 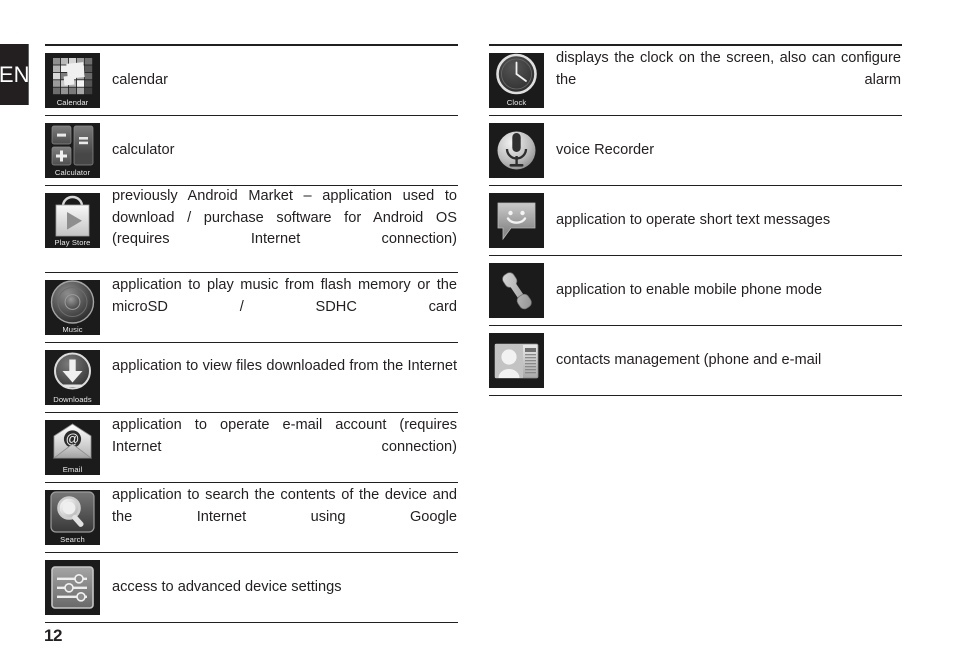 I want to click on contacts-icon, so click(x=516, y=360).